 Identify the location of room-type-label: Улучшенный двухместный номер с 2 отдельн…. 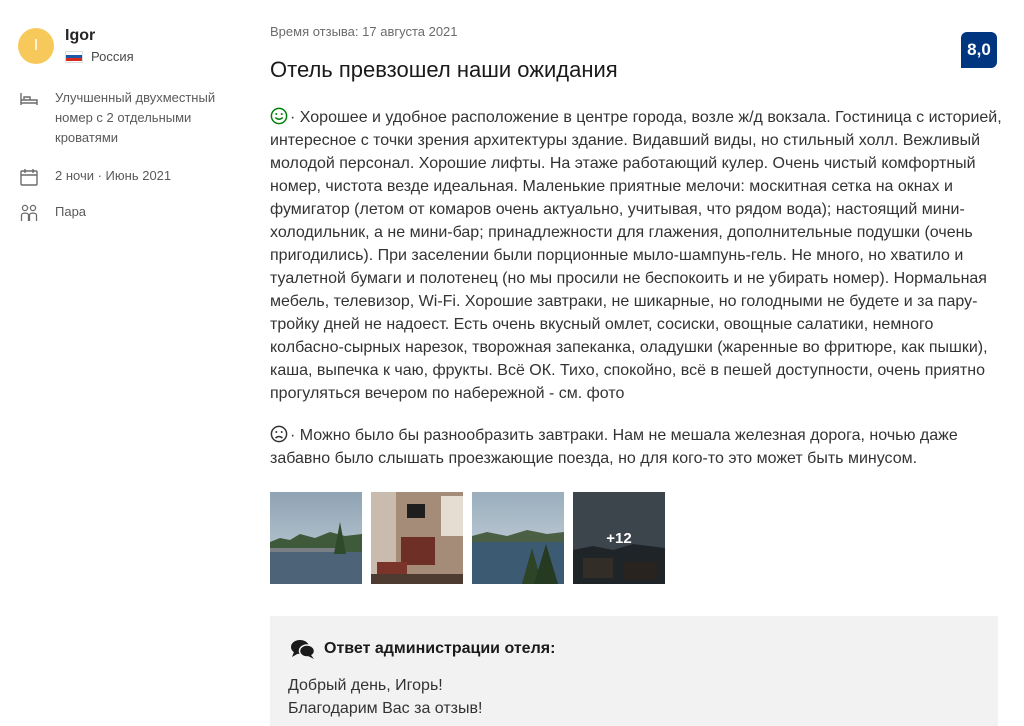
(135, 117).